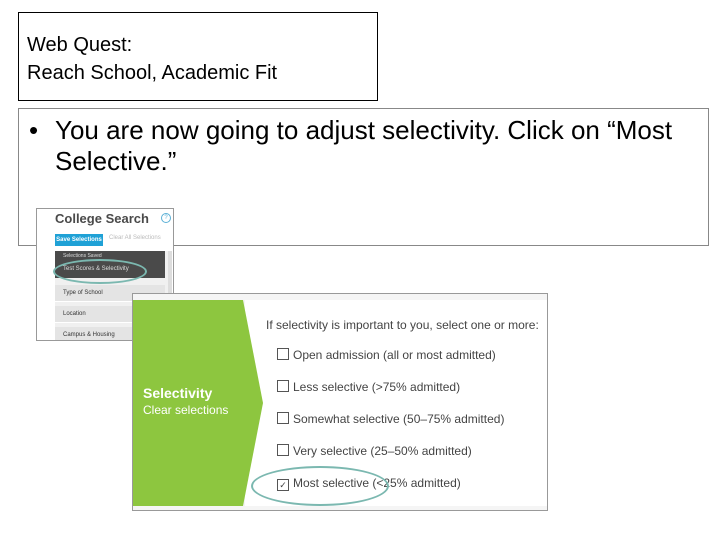  Describe the element at coordinates (166, 218) in the screenshot. I see `help-icon: ?` at that location.